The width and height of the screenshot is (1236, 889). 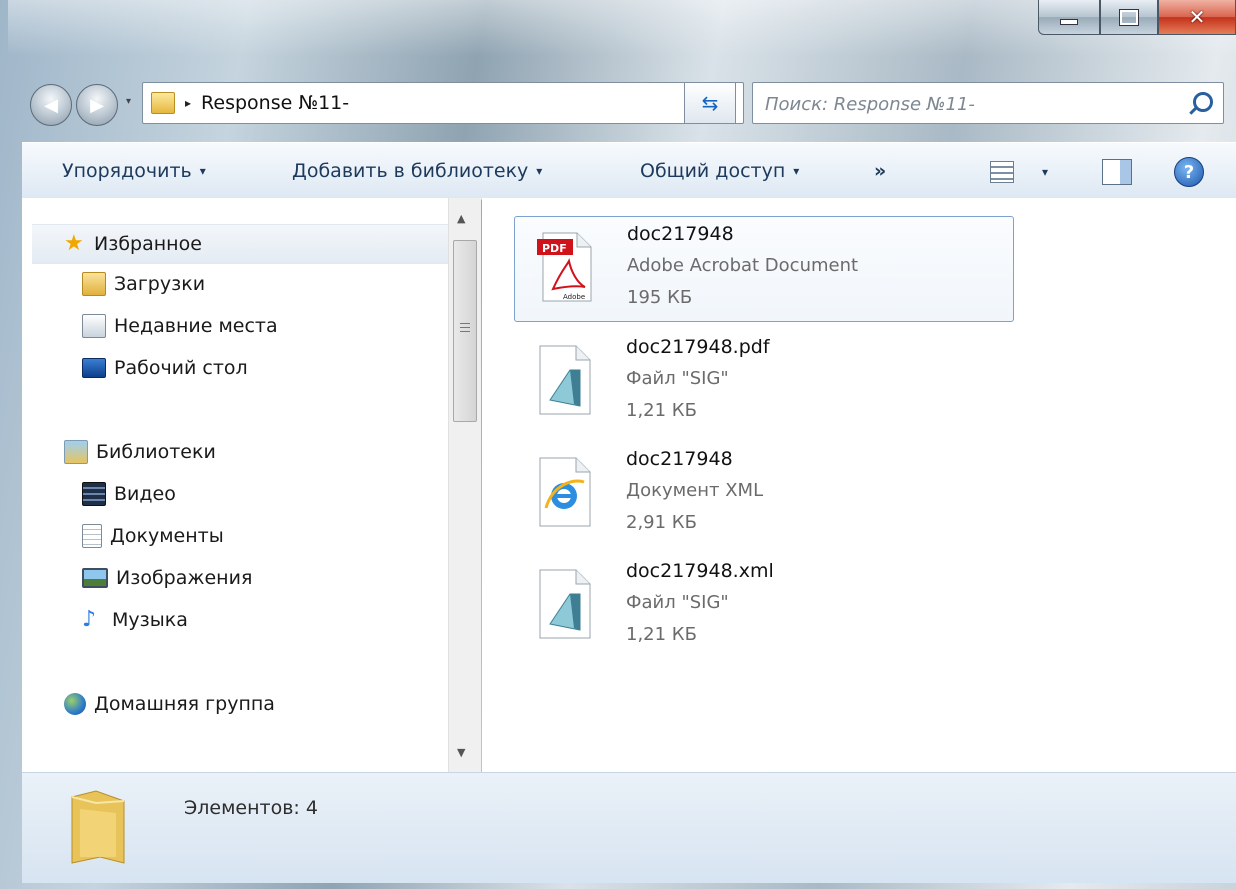 What do you see at coordinates (629, 827) in the screenshot?
I see `status-bar: Элементов: 4` at bounding box center [629, 827].